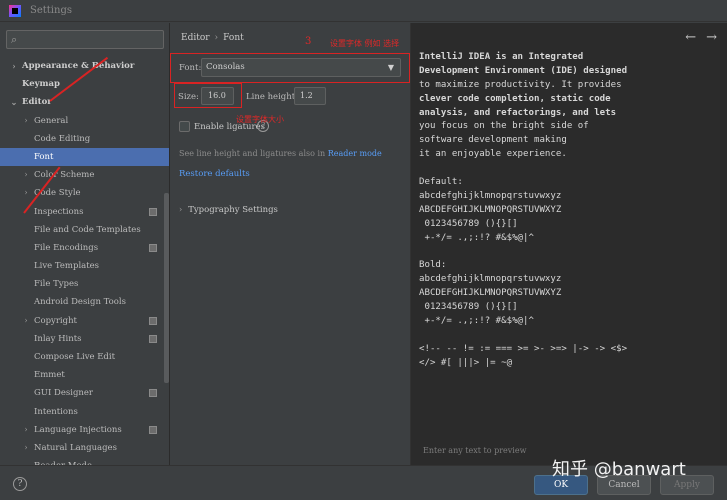  What do you see at coordinates (20, 484) in the screenshot?
I see `help-button: ?` at bounding box center [20, 484].